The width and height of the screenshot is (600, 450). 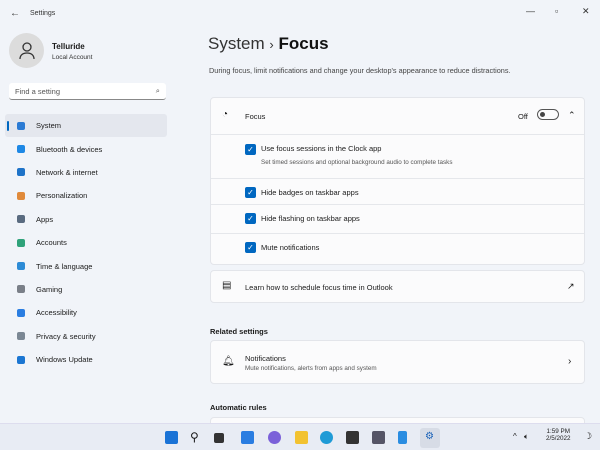 I want to click on notifications-label: Notifications, so click(x=265, y=358).